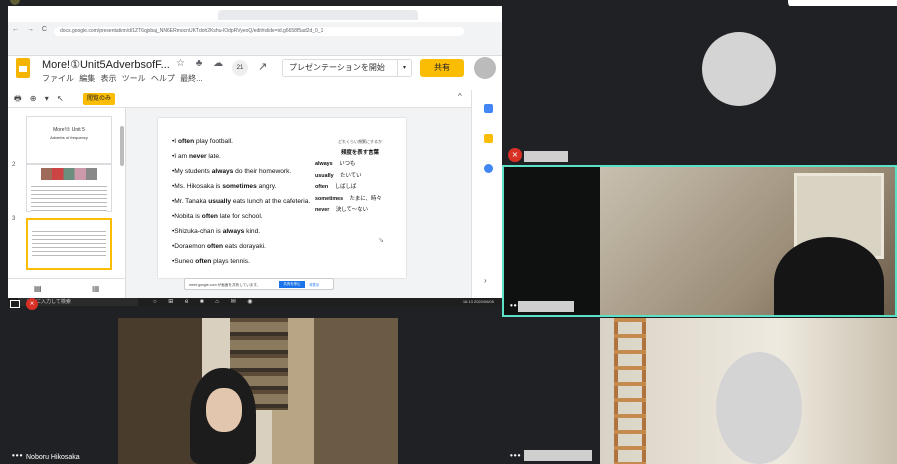 The height and width of the screenshot is (464, 897). I want to click on slide-thumbnail-1: More!① Unit 5 Adverbs of frequency, so click(69, 140).